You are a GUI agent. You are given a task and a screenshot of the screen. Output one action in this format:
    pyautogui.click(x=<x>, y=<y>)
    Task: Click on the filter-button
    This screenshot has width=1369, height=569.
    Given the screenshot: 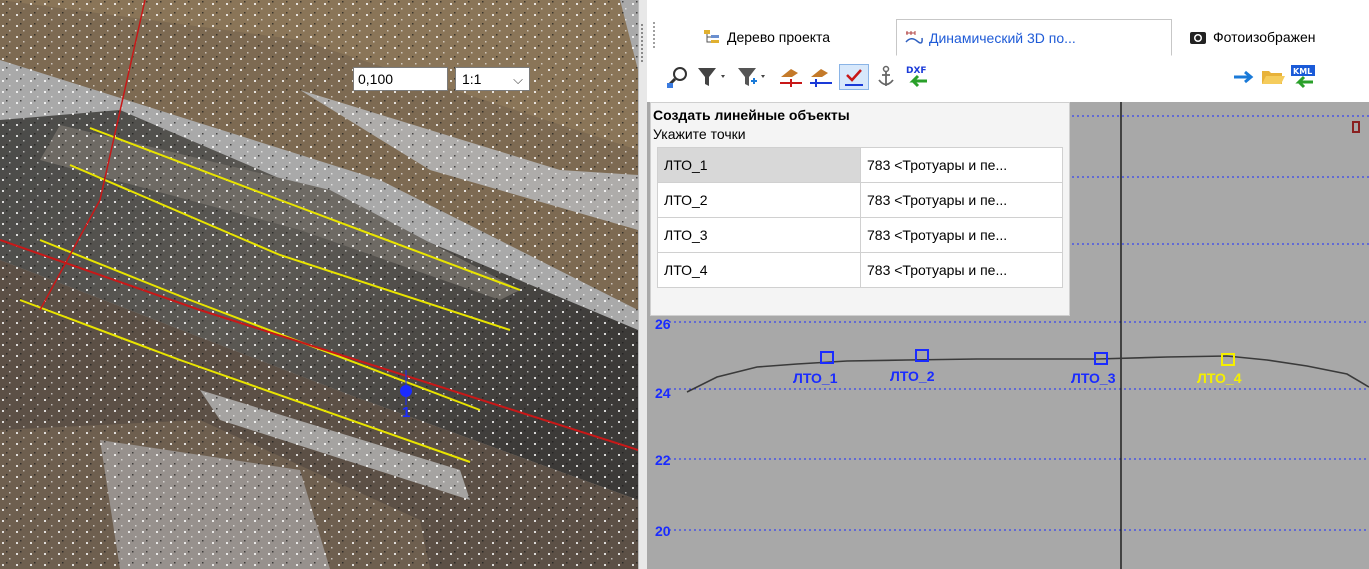 What is the action you would take?
    pyautogui.click(x=713, y=77)
    